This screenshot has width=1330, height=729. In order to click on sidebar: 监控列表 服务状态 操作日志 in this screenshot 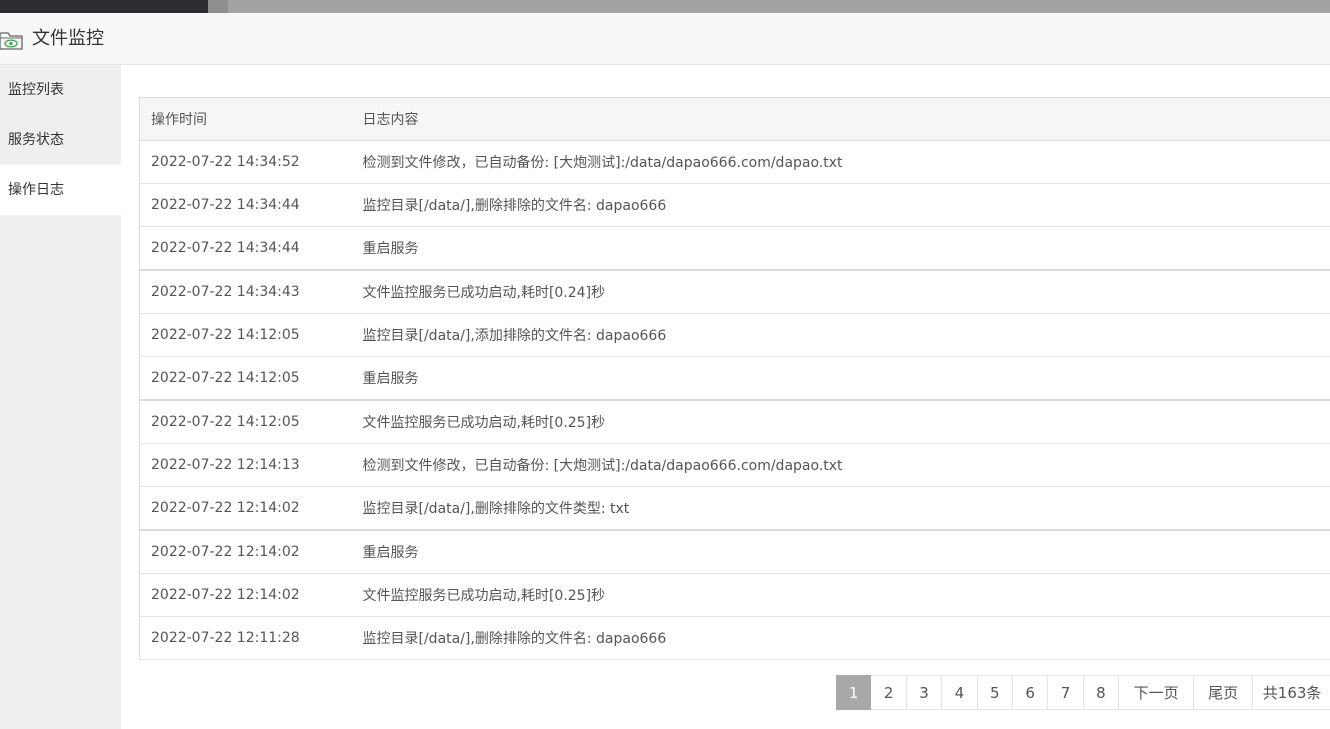, I will do `click(60, 397)`.